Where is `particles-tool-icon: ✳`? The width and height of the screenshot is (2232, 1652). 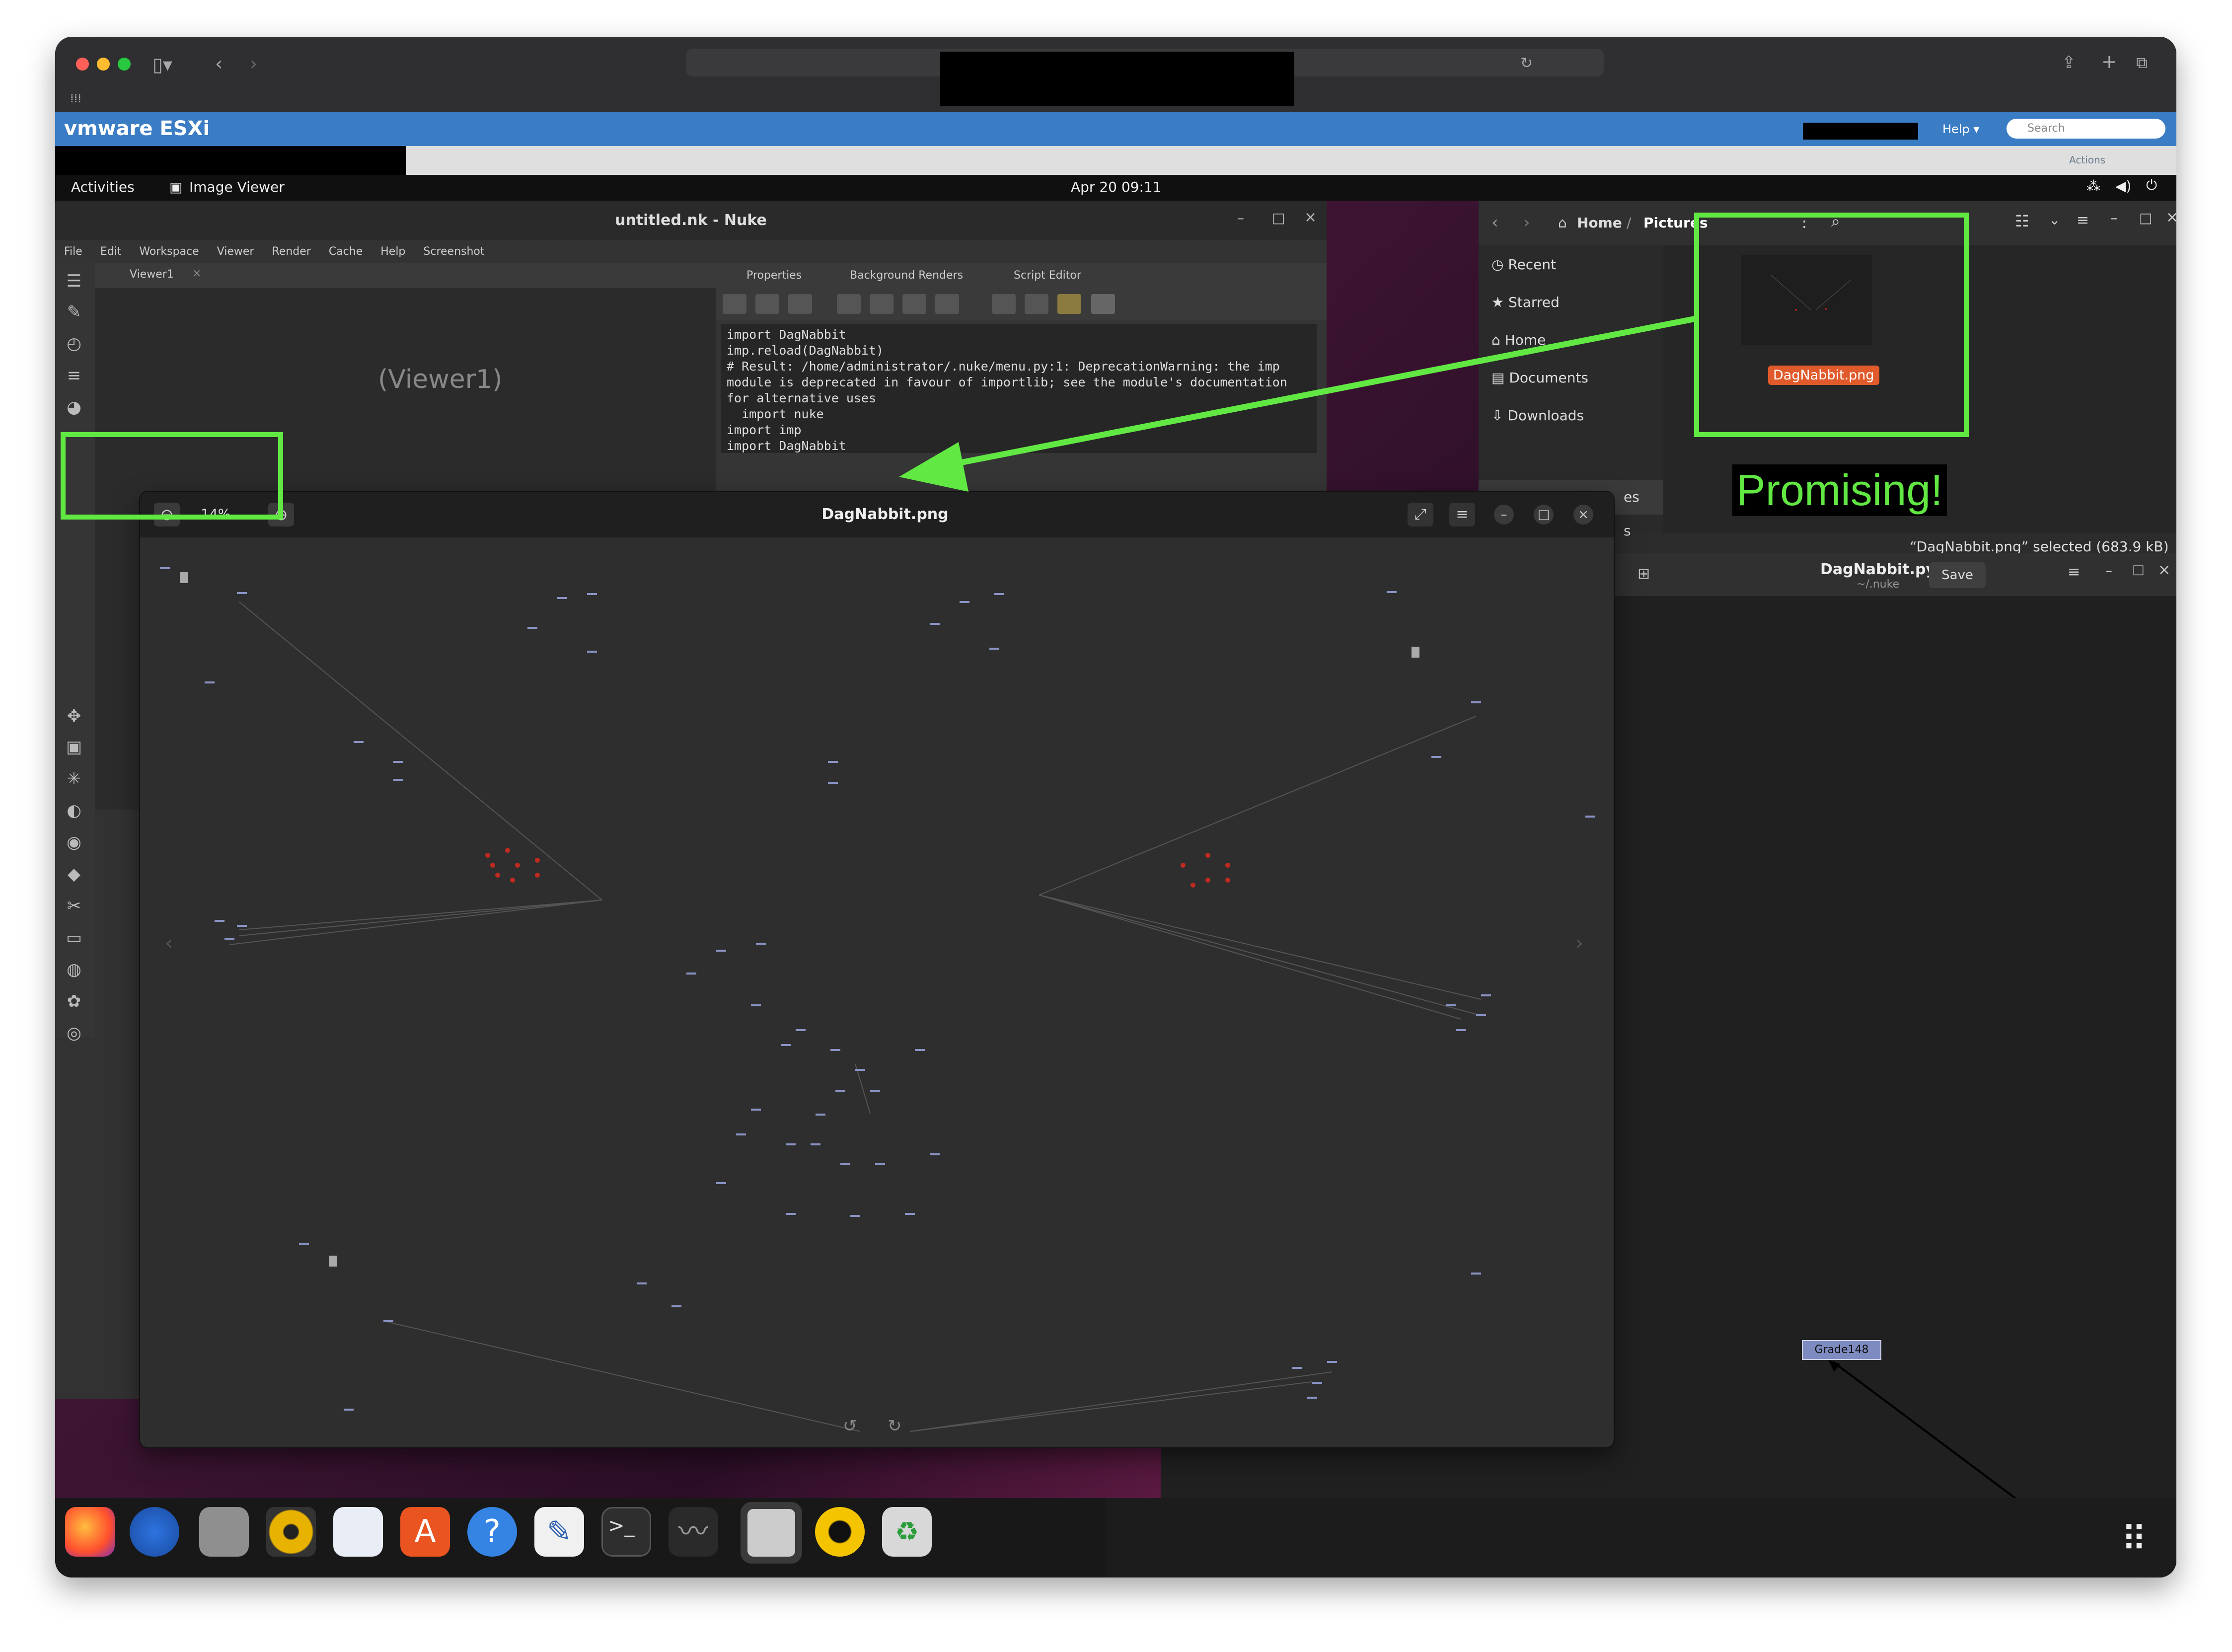 particles-tool-icon: ✳ is located at coordinates (74, 779).